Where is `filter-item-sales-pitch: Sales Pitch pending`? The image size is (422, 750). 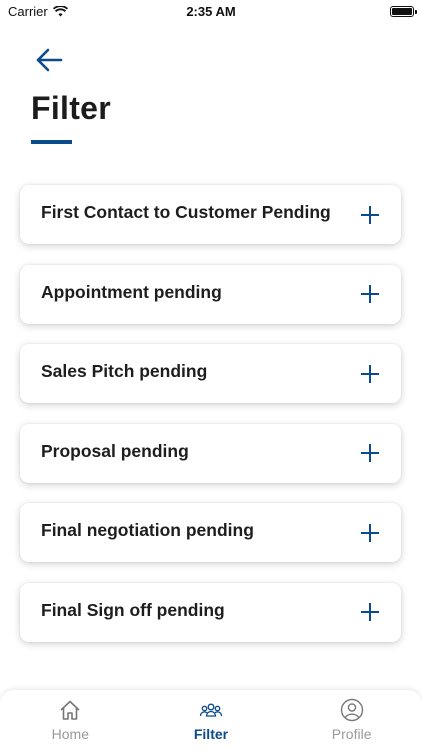
filter-item-sales-pitch: Sales Pitch pending is located at coordinates (210, 373).